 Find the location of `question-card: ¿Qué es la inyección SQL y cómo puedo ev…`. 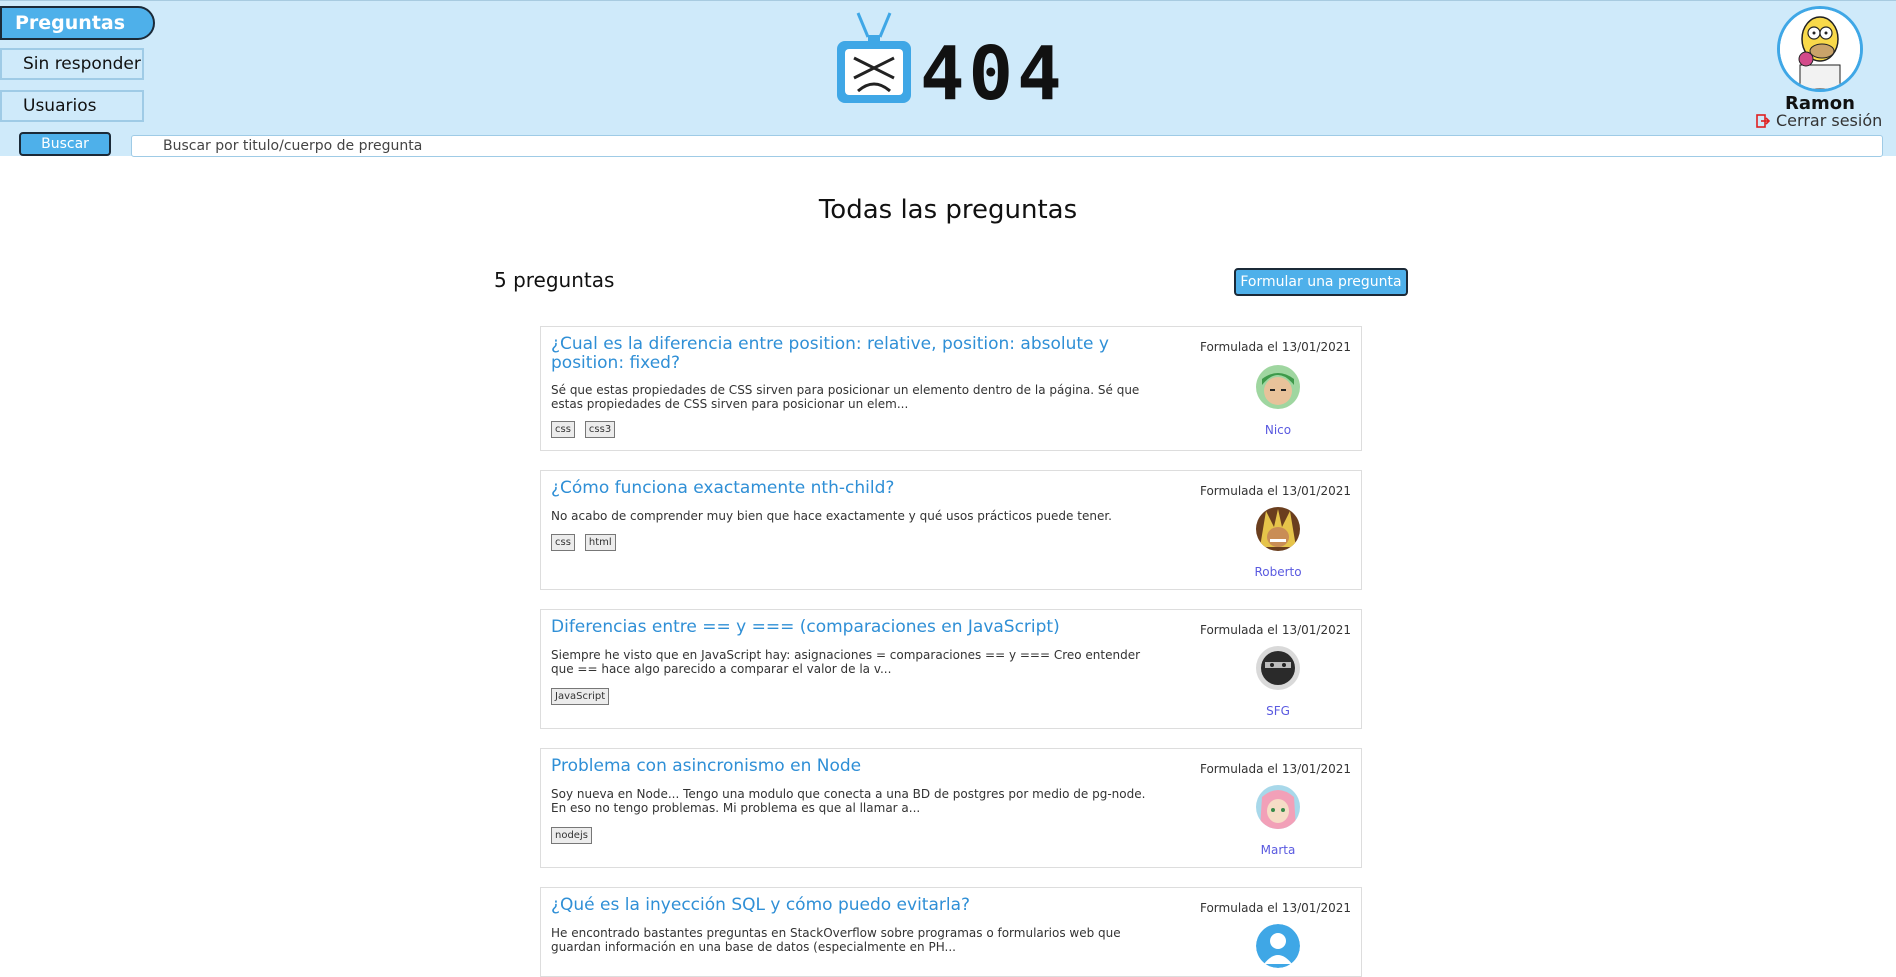

question-card: ¿Qué es la inyección SQL y cómo puedo ev… is located at coordinates (951, 932).